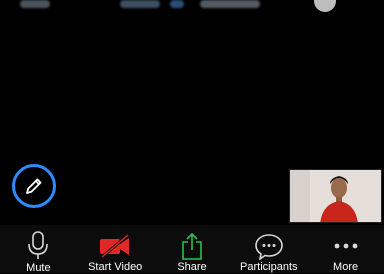 Image resolution: width=384 pixels, height=274 pixels. What do you see at coordinates (115, 267) in the screenshot?
I see `start-video-label: Start Video` at bounding box center [115, 267].